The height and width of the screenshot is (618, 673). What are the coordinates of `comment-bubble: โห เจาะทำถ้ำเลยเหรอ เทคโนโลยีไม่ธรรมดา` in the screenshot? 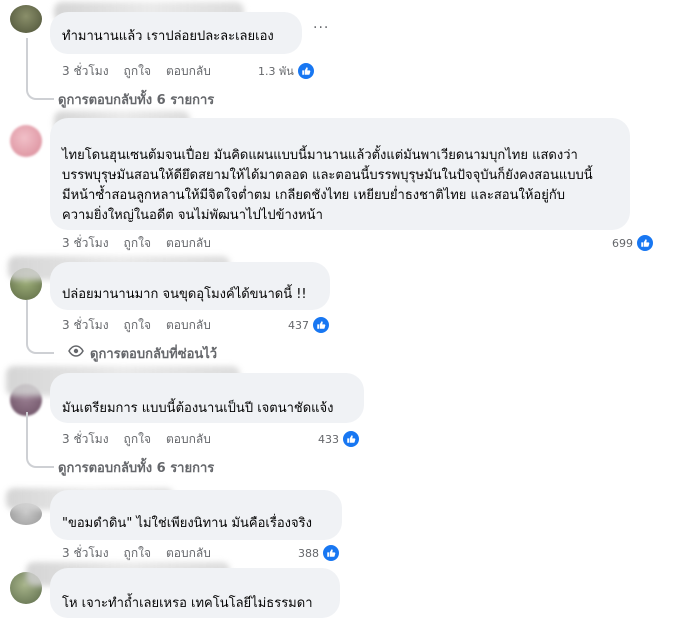 It's located at (195, 593).